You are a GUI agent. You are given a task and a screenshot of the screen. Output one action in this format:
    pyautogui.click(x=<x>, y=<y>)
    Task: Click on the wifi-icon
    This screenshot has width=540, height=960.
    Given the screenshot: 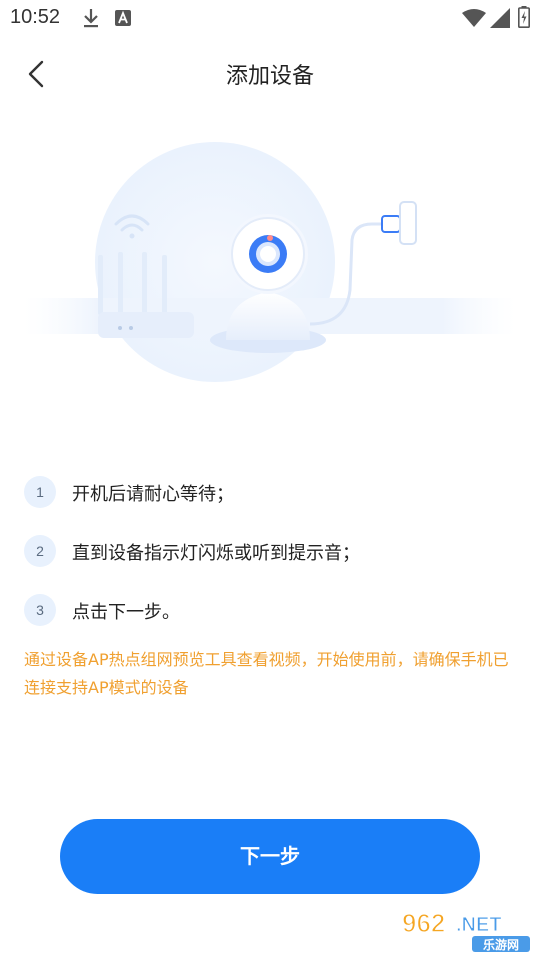 What is the action you would take?
    pyautogui.click(x=474, y=20)
    